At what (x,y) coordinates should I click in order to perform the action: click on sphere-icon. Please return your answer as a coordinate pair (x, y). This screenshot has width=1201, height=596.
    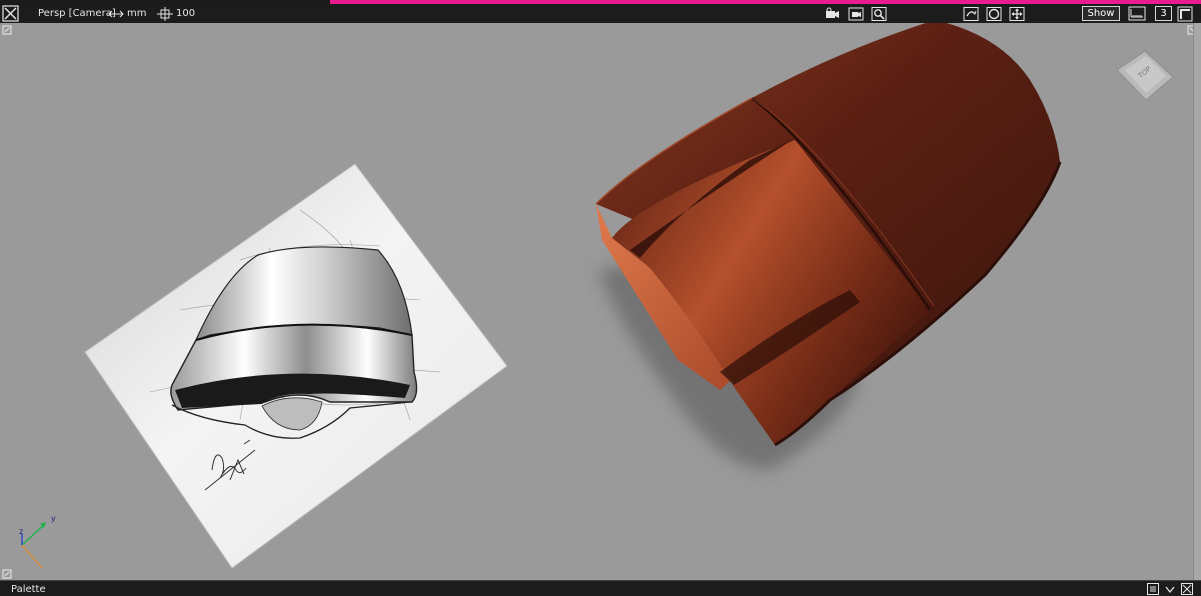
    Looking at the image, I should click on (993, 13).